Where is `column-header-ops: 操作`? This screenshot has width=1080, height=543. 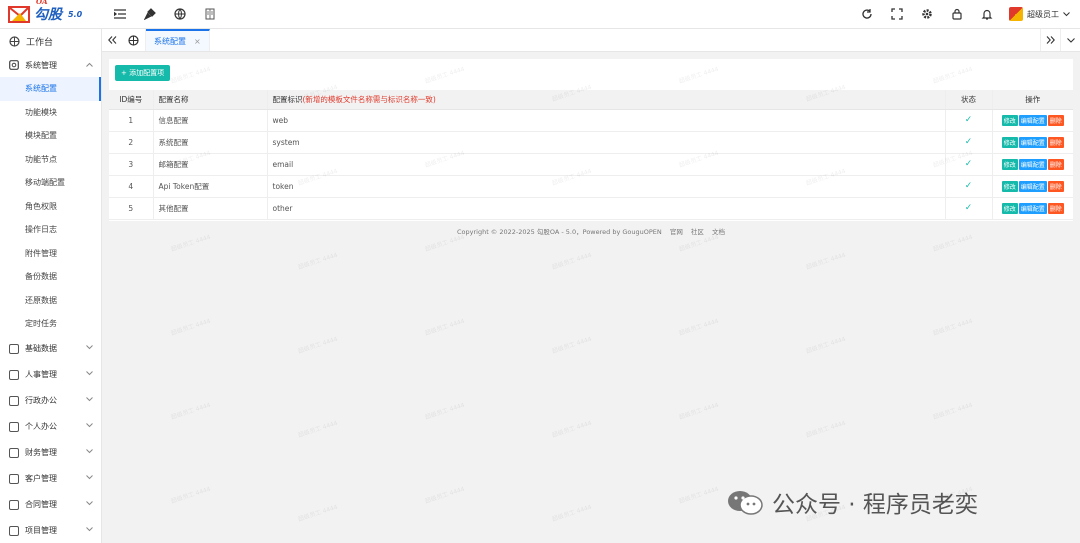
column-header-ops: 操作 is located at coordinates (1032, 100).